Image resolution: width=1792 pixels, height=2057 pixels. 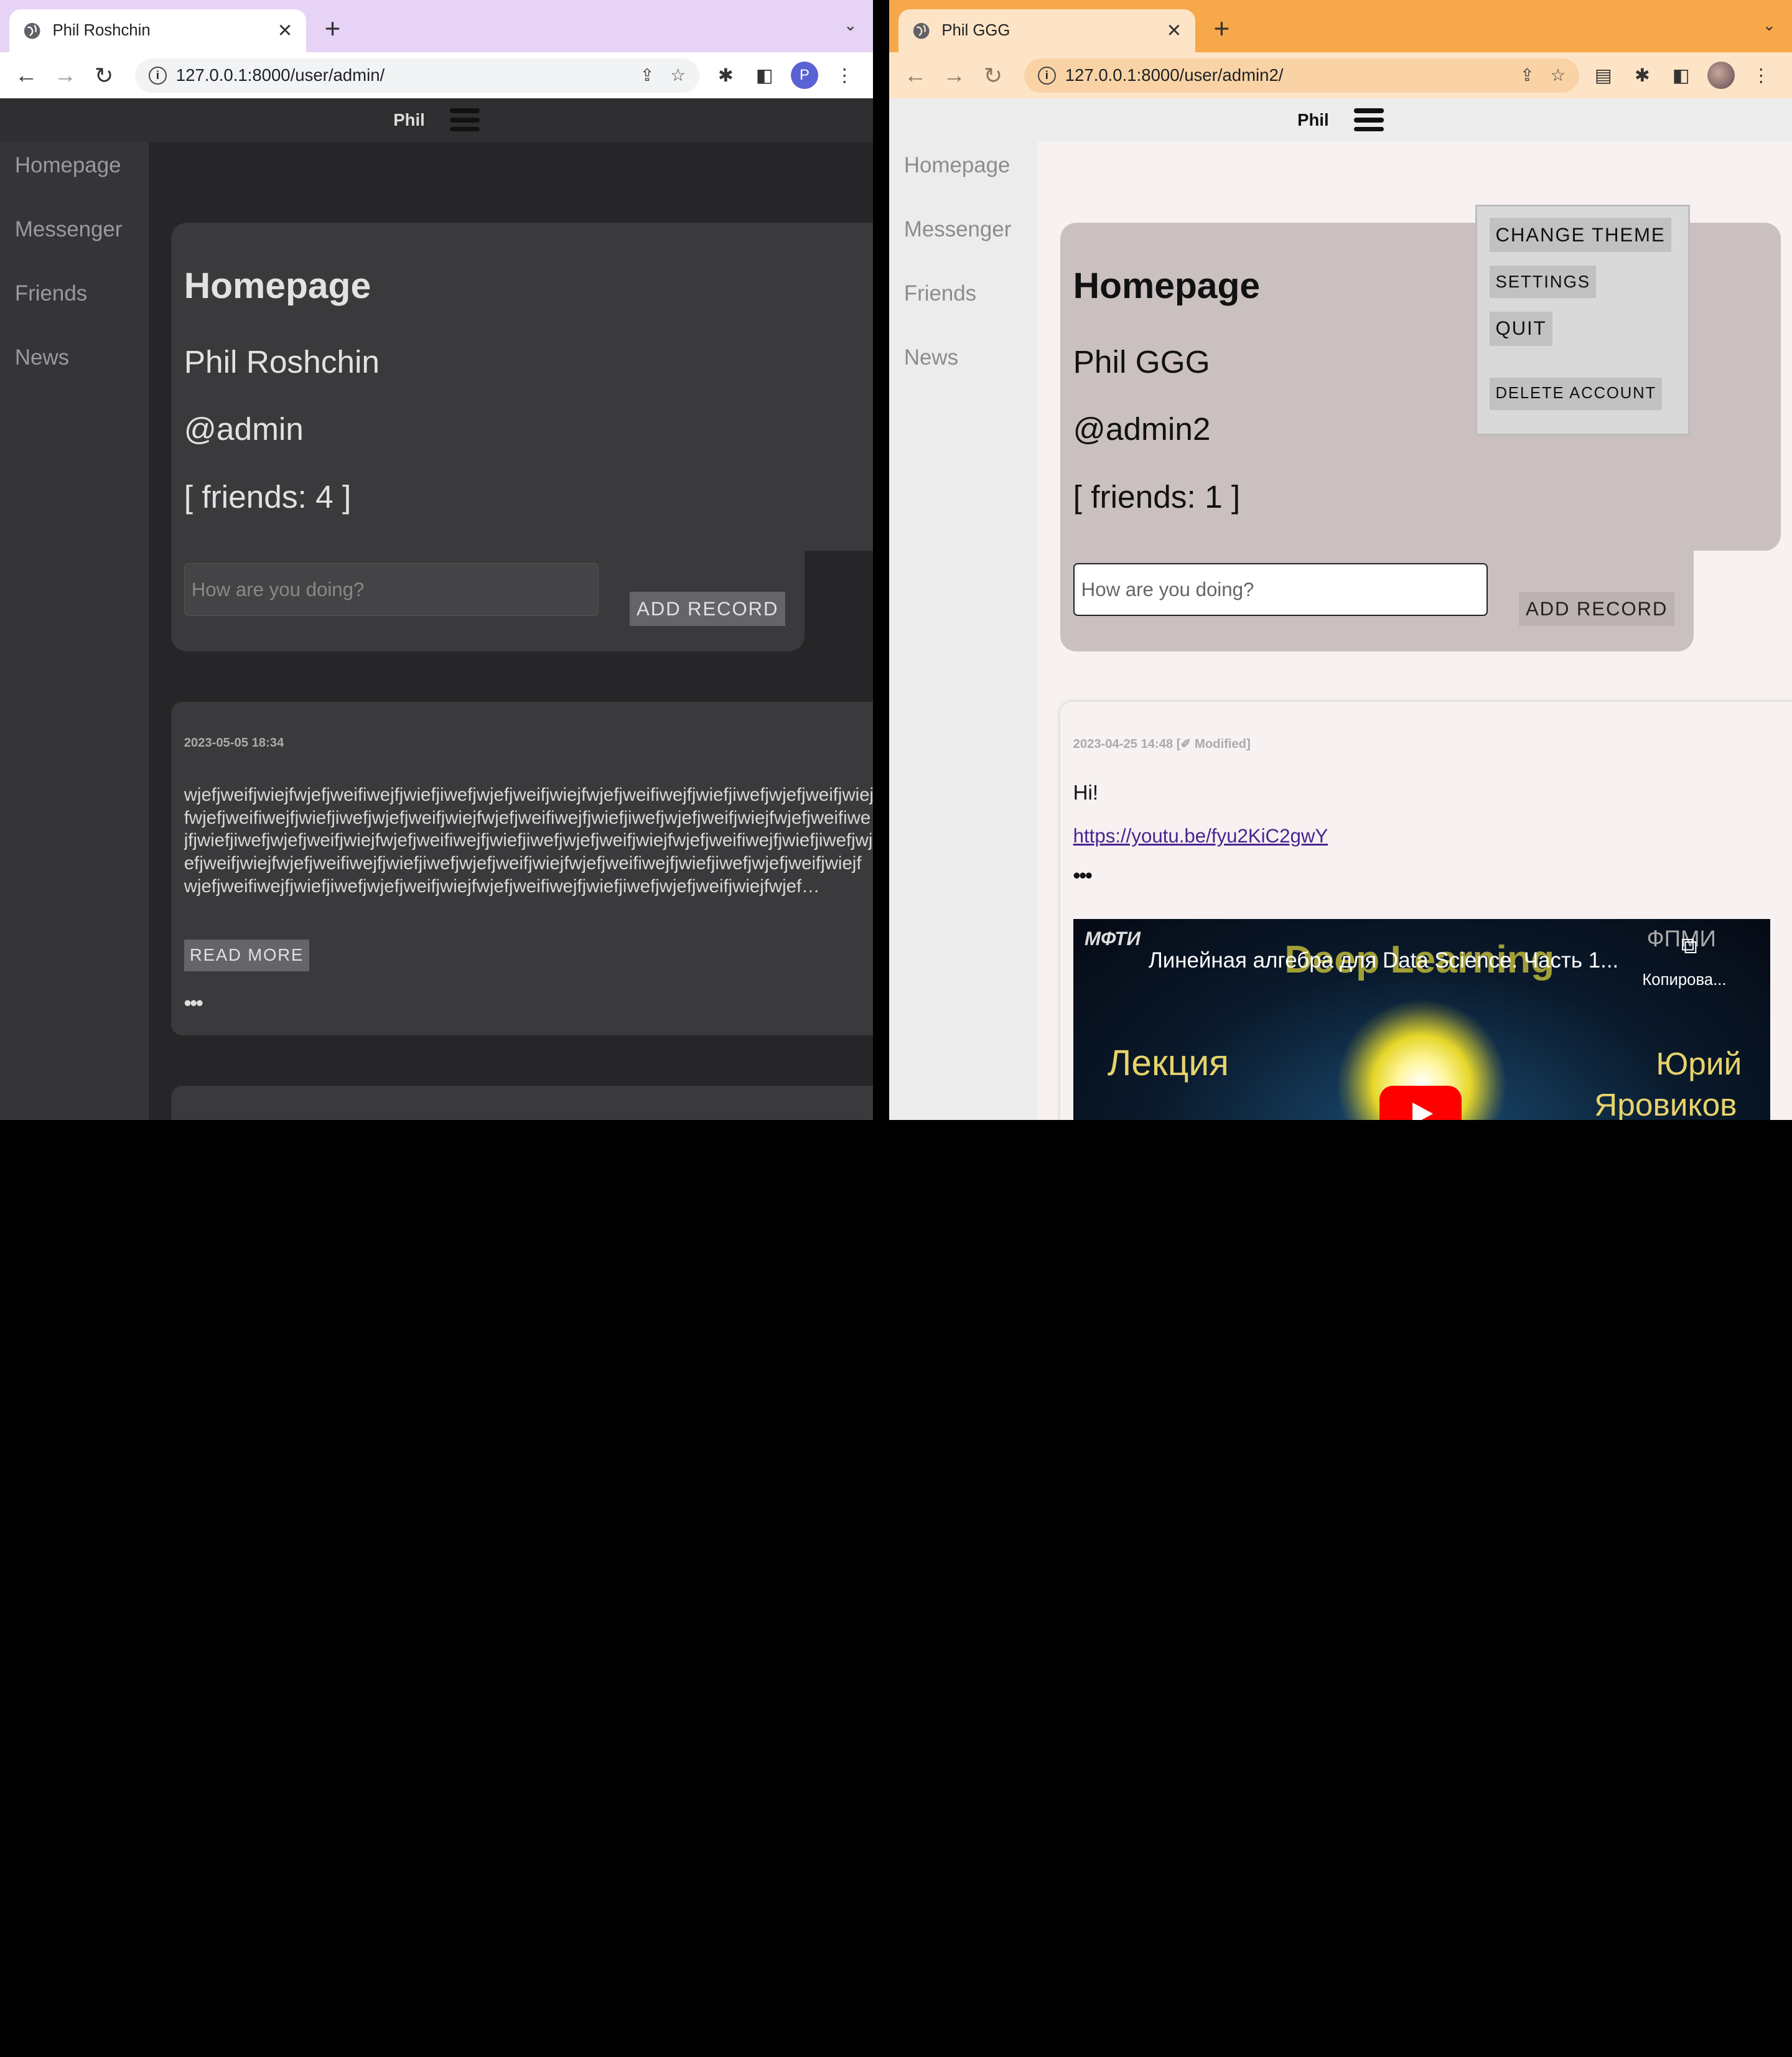 I want to click on tab-strip: Phil Roshchin ✕ + ⌄, so click(x=437, y=26).